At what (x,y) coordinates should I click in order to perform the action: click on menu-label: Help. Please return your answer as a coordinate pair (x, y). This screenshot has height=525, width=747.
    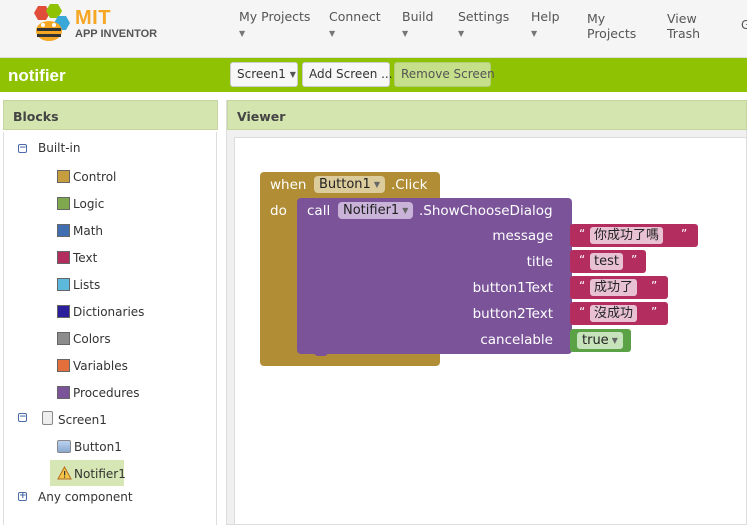
    Looking at the image, I should click on (545, 16).